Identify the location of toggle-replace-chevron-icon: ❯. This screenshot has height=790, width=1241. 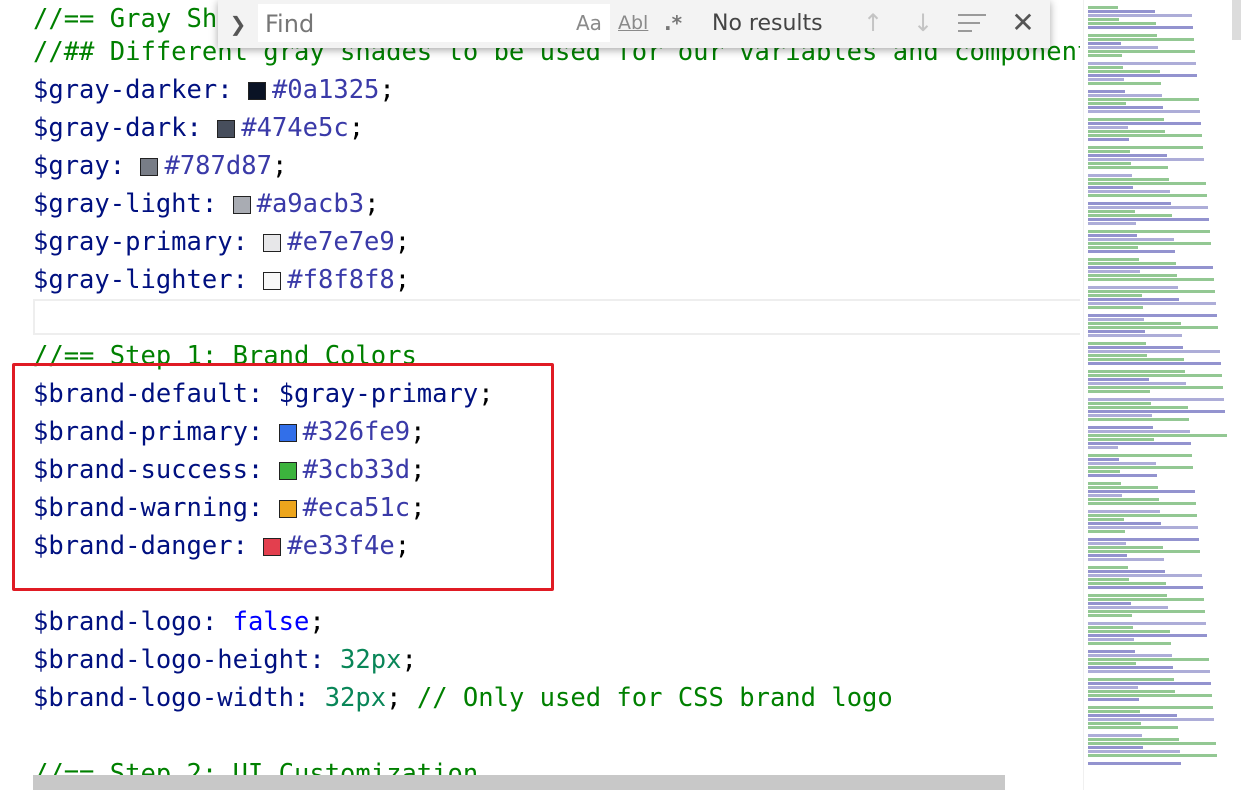
(238, 24).